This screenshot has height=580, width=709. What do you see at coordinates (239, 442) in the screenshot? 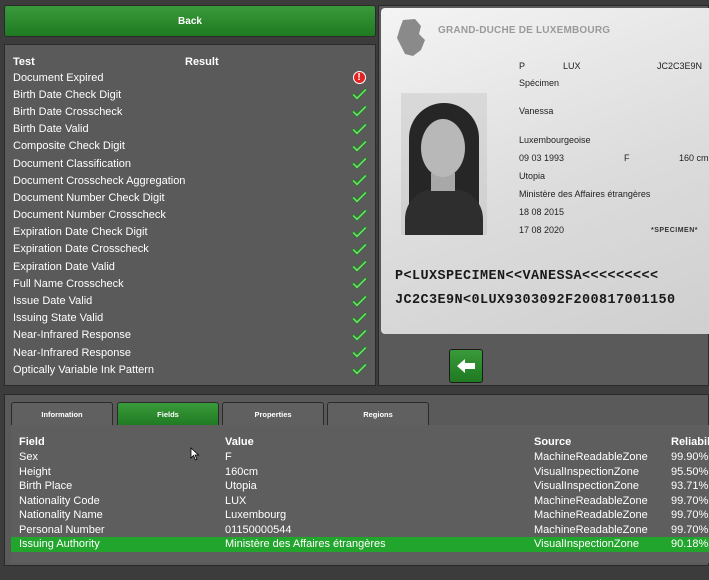
I see `header-value: Value` at bounding box center [239, 442].